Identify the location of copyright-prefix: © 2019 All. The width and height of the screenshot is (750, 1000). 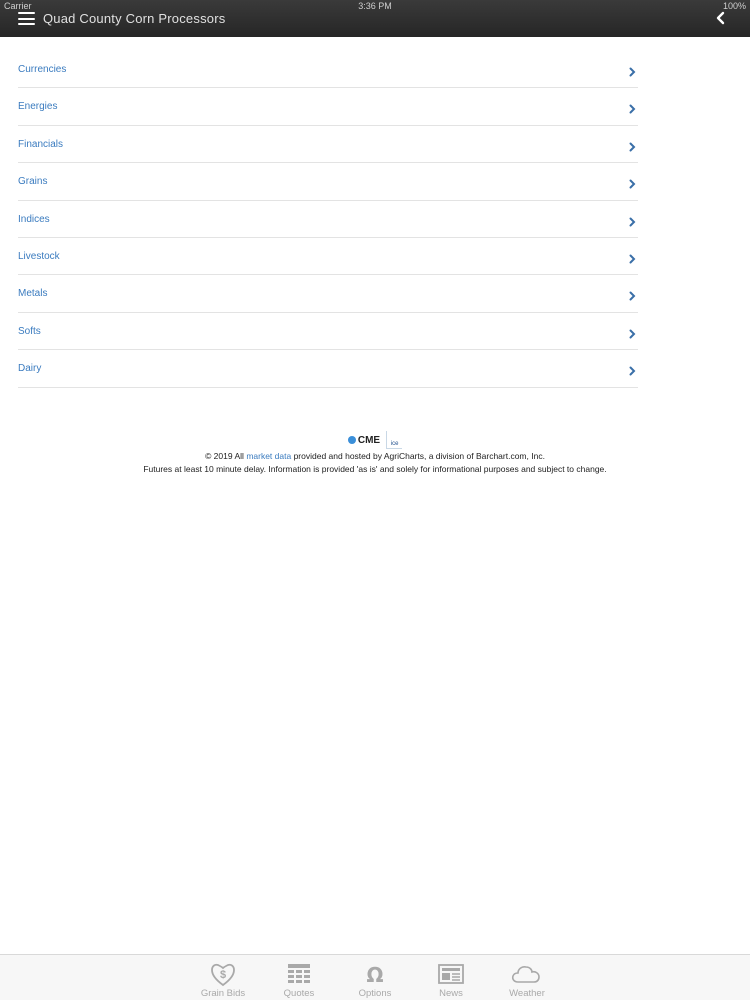
(224, 456).